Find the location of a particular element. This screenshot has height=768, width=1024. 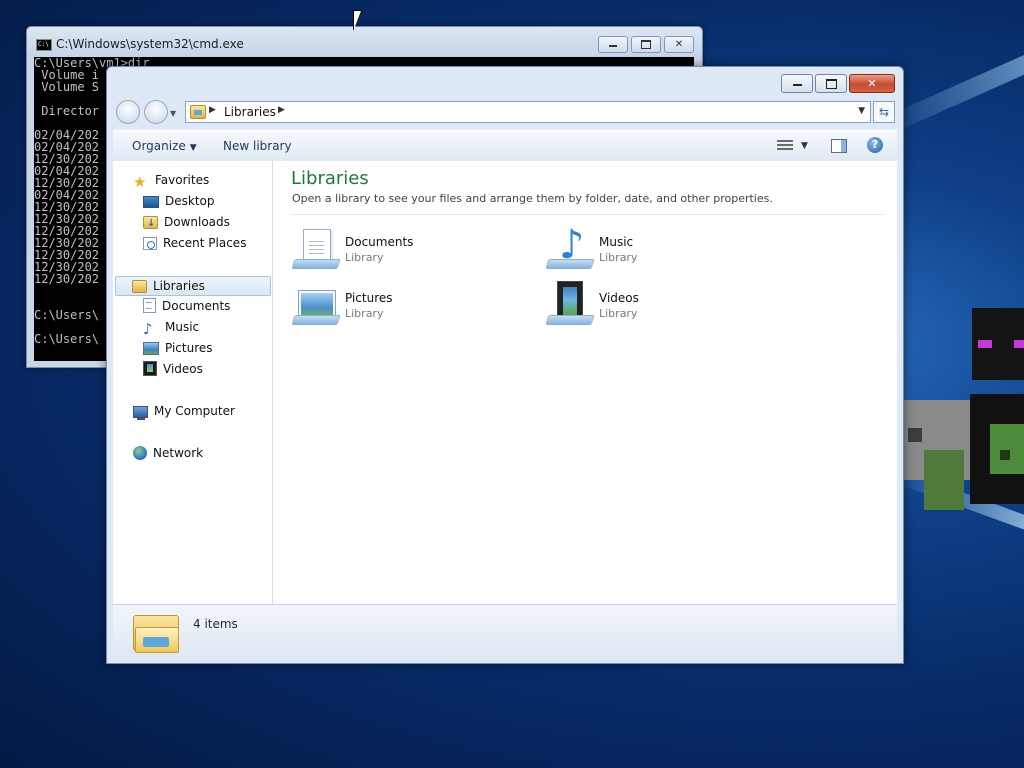

downloads-folder-icon is located at coordinates (150, 224).